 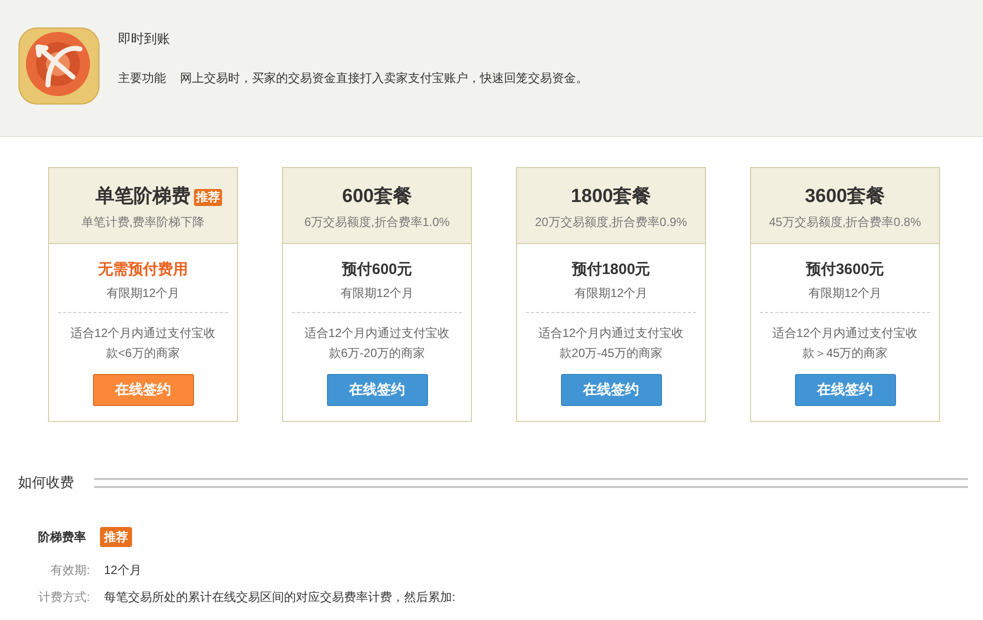 I want to click on field-label: 计费方式:, so click(x=64, y=597).